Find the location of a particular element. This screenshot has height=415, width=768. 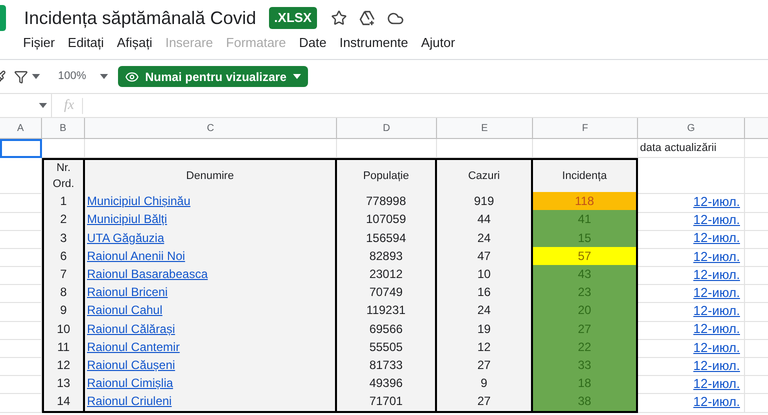

menu-item: Afișați is located at coordinates (134, 43).